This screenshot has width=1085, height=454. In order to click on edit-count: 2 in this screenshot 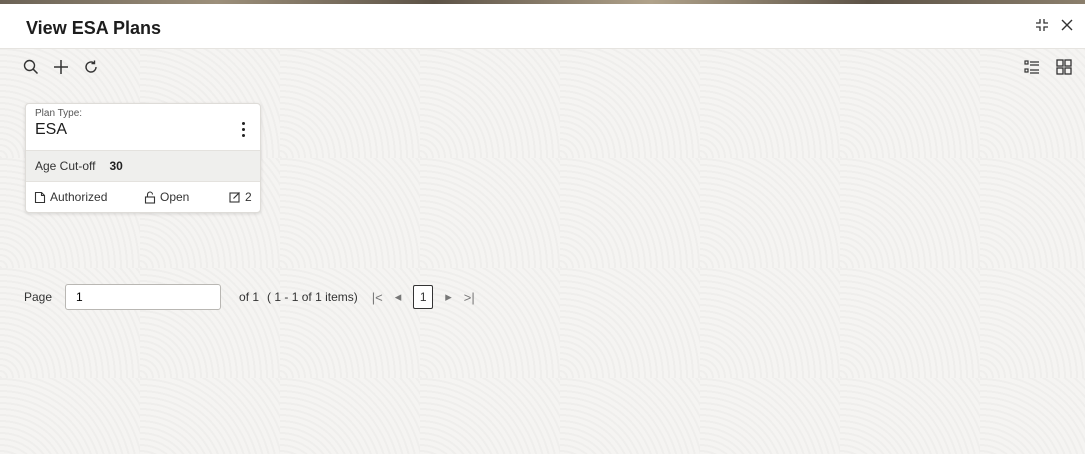, I will do `click(240, 197)`.